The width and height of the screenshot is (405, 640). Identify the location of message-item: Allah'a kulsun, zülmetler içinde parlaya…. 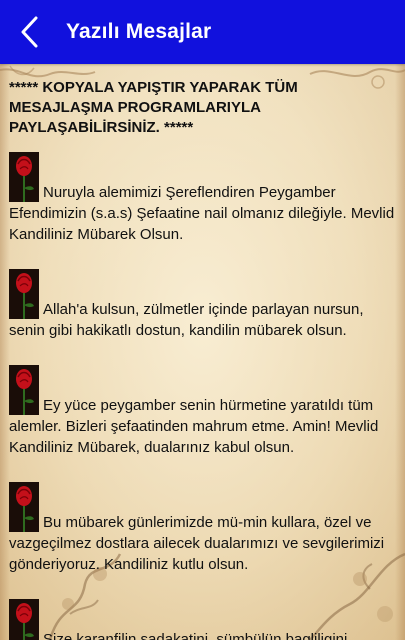
(203, 305).